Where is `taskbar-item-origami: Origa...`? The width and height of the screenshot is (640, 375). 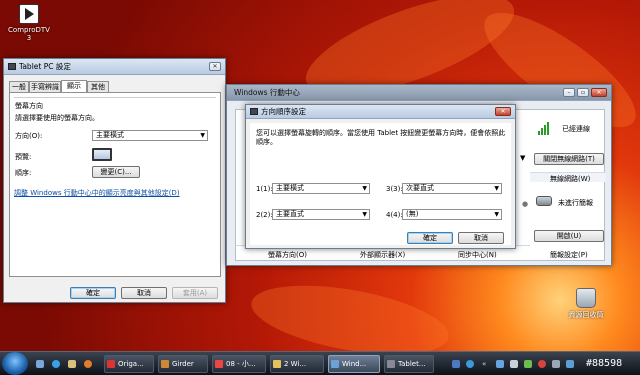
taskbar-item-origami: Origa... is located at coordinates (129, 364).